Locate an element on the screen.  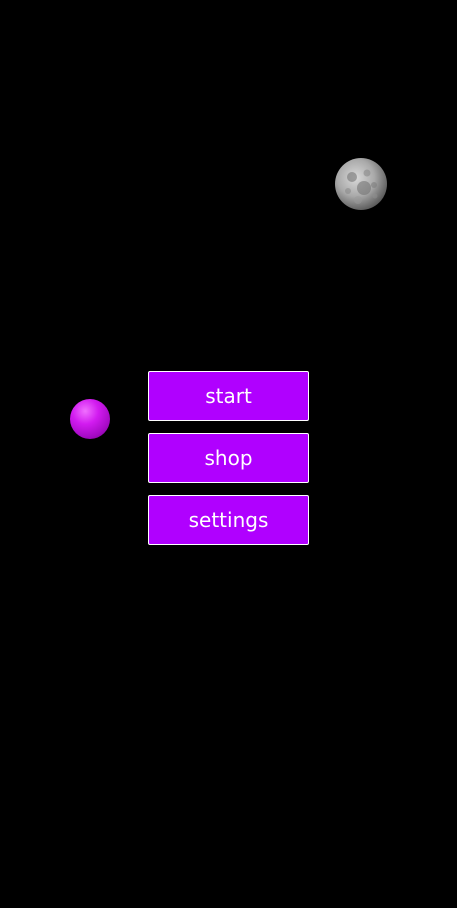
settings-button: settings is located at coordinates (228, 520).